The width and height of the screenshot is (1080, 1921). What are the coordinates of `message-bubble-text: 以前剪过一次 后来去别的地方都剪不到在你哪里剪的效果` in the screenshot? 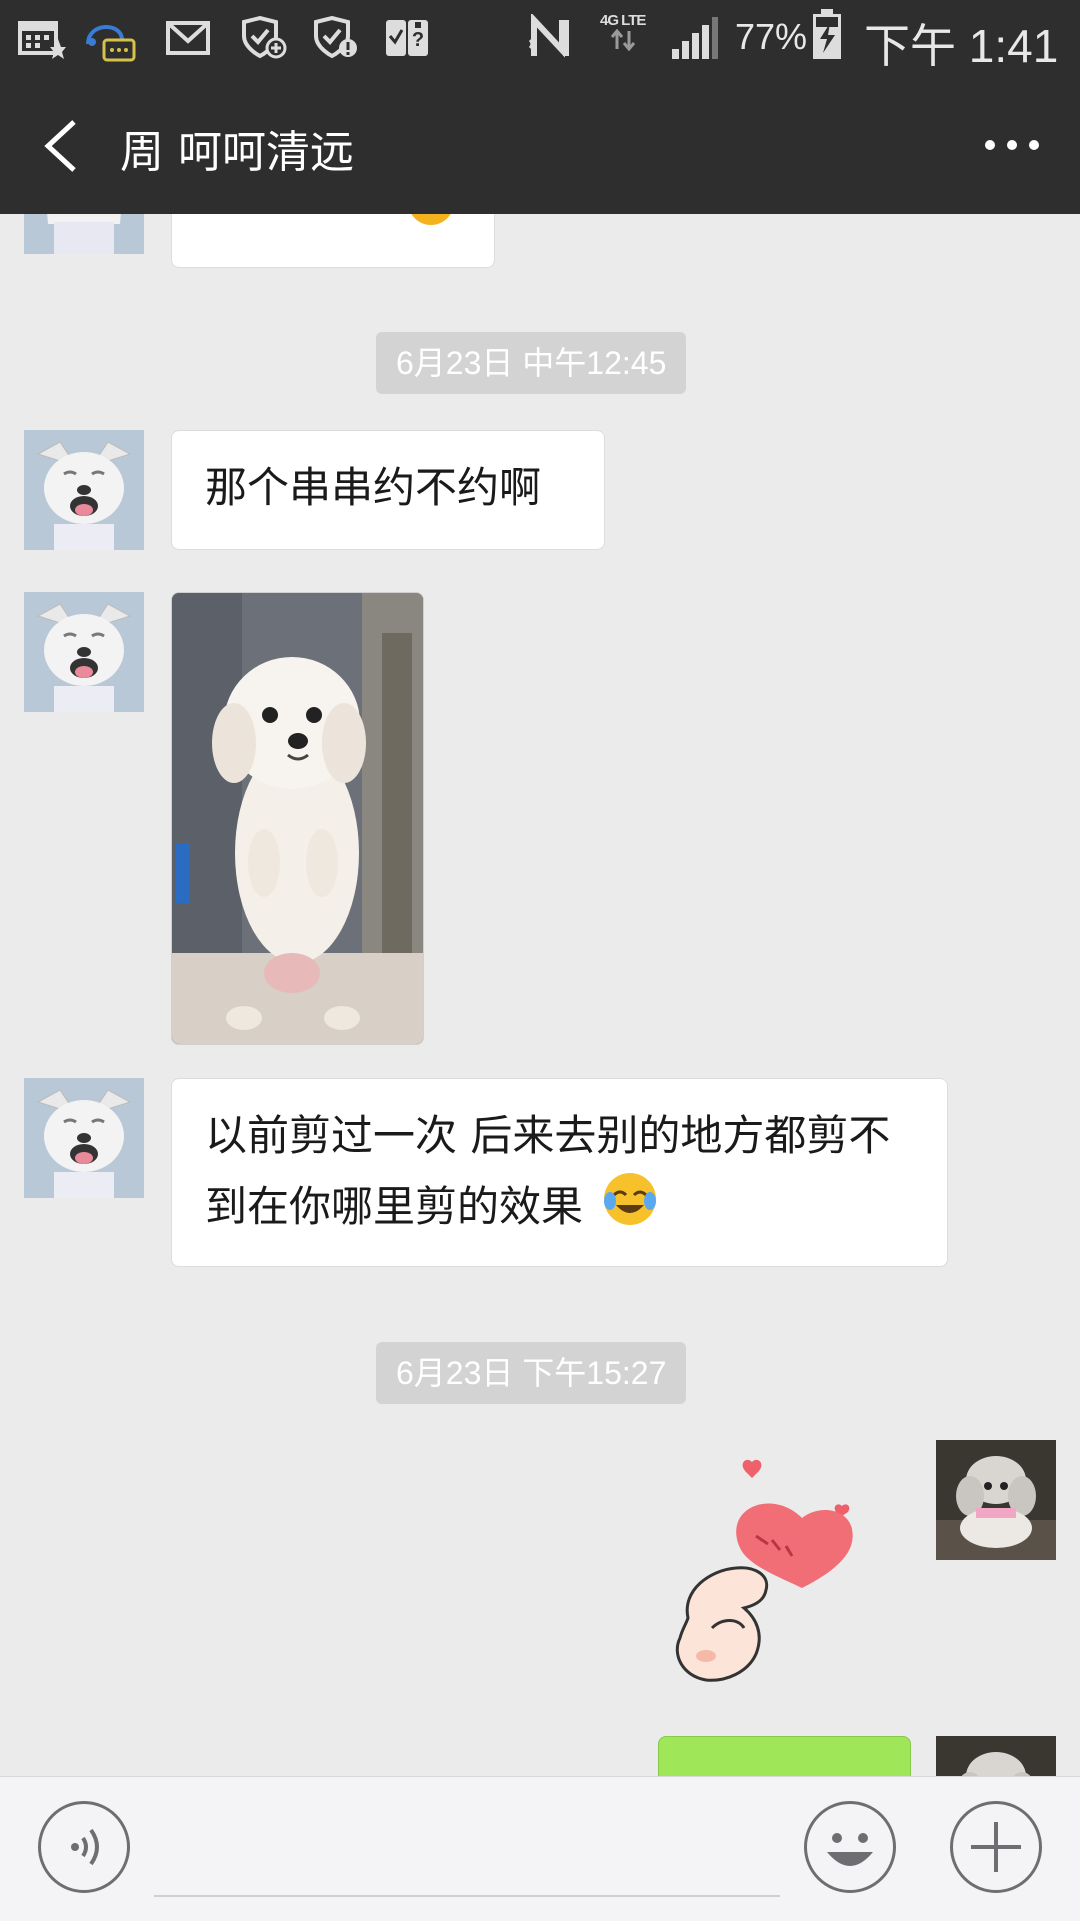 It's located at (559, 1172).